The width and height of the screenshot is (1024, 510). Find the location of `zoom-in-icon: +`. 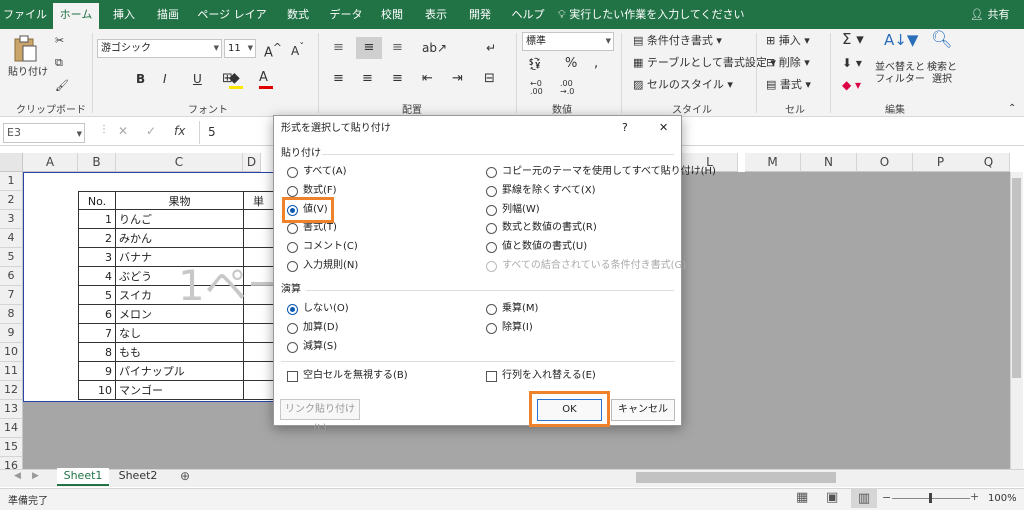

zoom-in-icon: + is located at coordinates (974, 496).